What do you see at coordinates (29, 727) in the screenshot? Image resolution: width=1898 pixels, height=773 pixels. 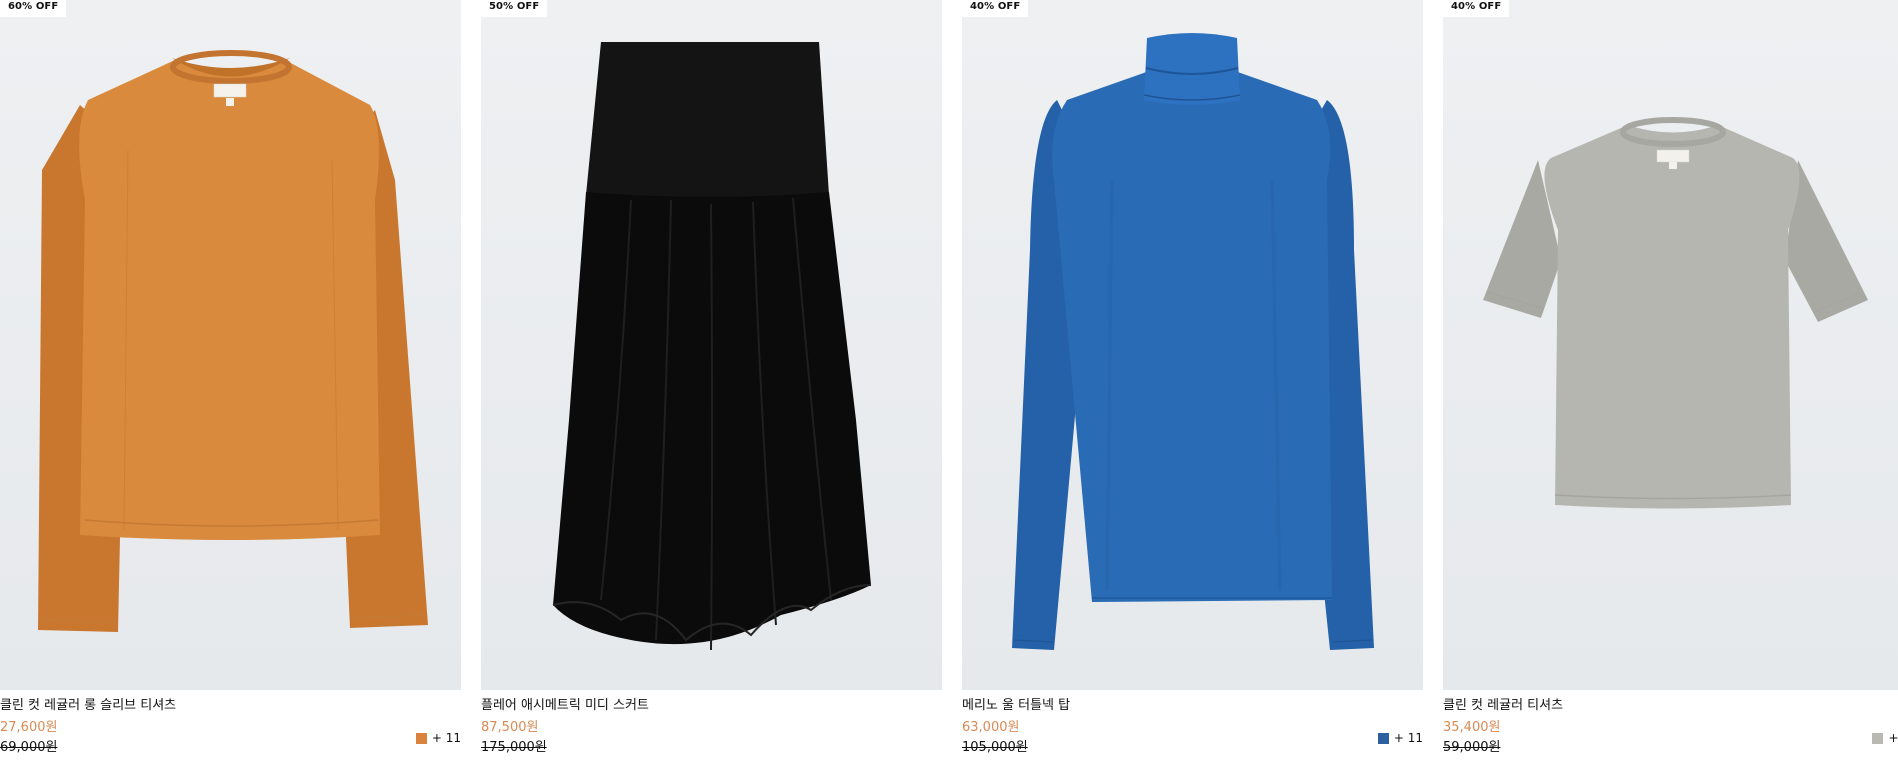 I see `sale-price: 27,600원` at bounding box center [29, 727].